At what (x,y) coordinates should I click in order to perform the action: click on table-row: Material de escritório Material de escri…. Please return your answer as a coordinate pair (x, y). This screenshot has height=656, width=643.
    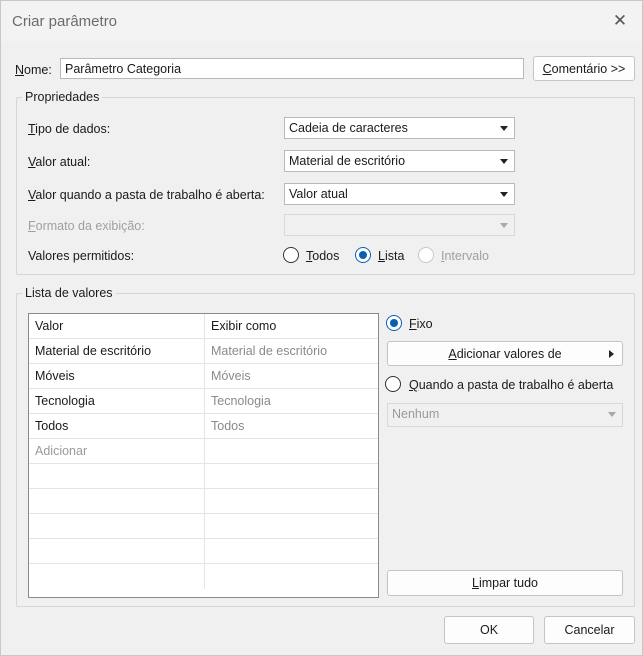
    Looking at the image, I should click on (203, 351).